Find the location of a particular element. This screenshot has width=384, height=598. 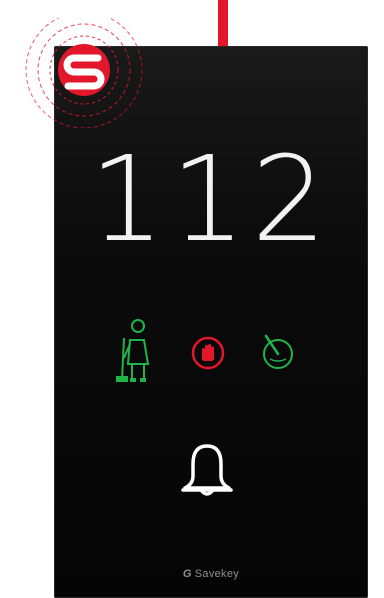

valet-icon is located at coordinates (278, 352).